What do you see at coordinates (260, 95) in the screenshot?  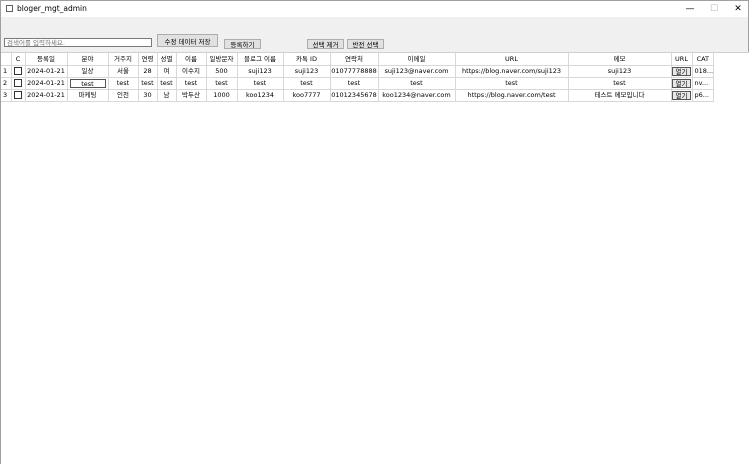 I see `cell-blog-name: koo1234` at bounding box center [260, 95].